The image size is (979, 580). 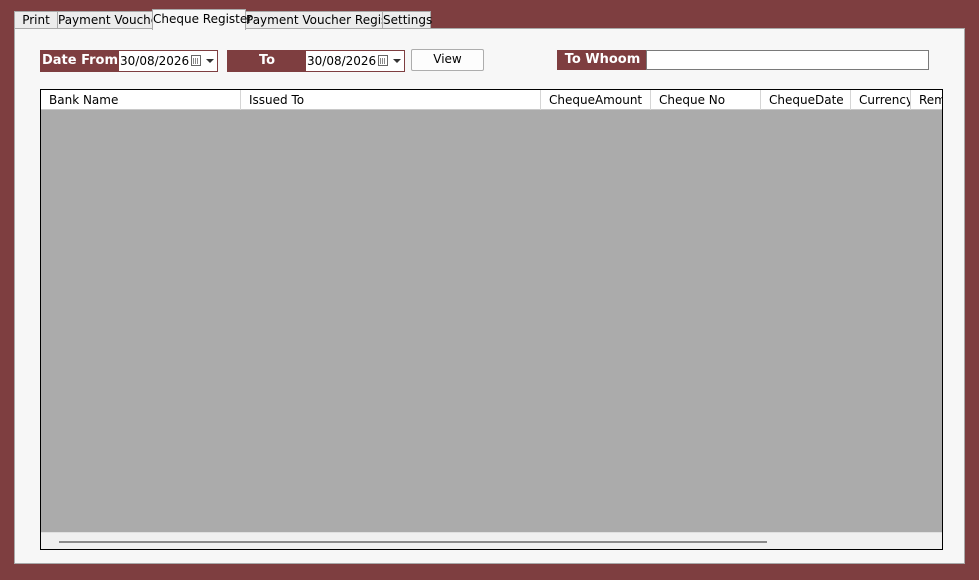 What do you see at coordinates (596, 100) in the screenshot?
I see `column-header-cheque-amount: ChequeAmount` at bounding box center [596, 100].